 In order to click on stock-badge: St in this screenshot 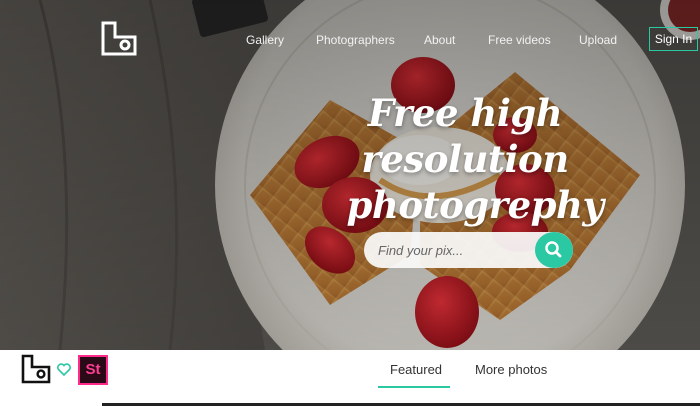, I will do `click(93, 370)`.